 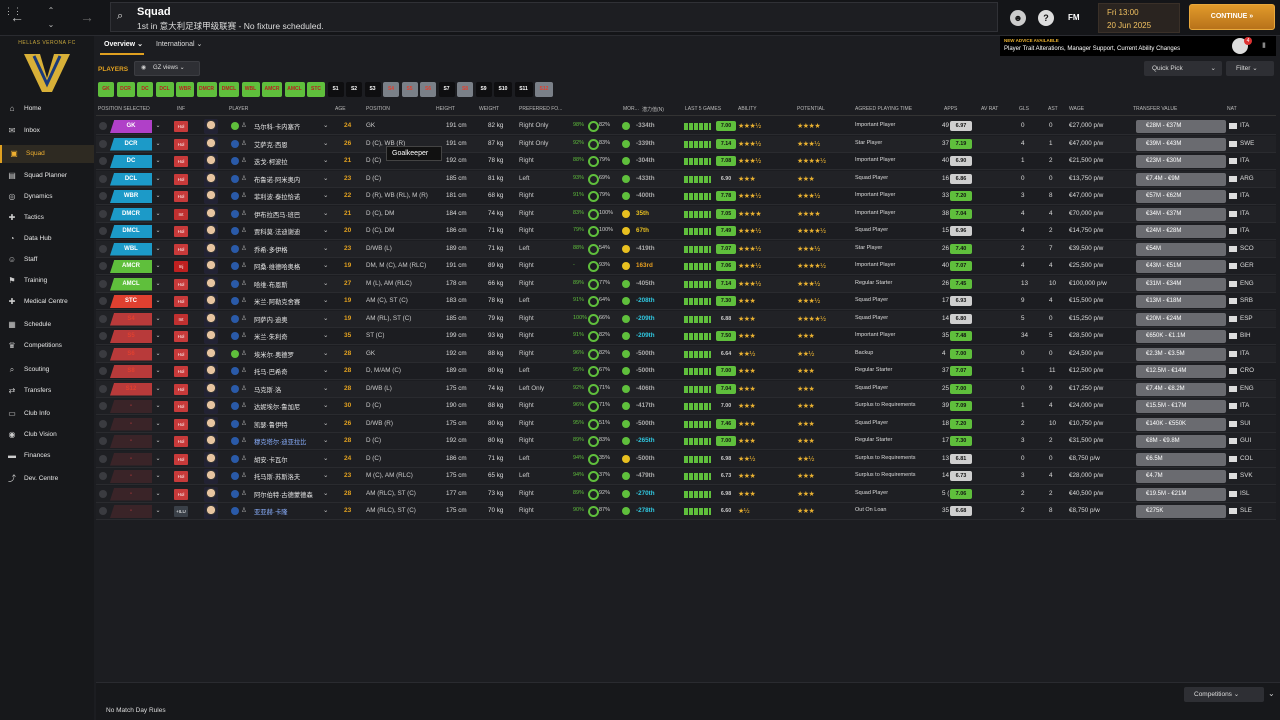 What do you see at coordinates (47, 109) in the screenshot?
I see `sidebar-item-home: ⌂ Home` at bounding box center [47, 109].